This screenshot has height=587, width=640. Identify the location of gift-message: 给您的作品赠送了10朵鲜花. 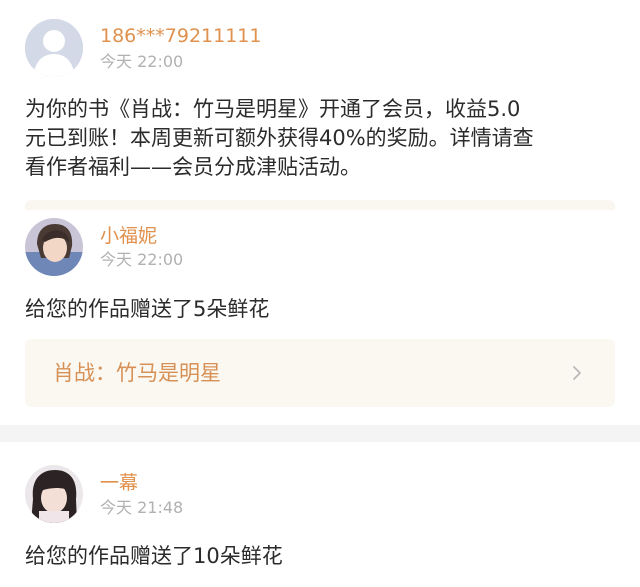
(154, 556).